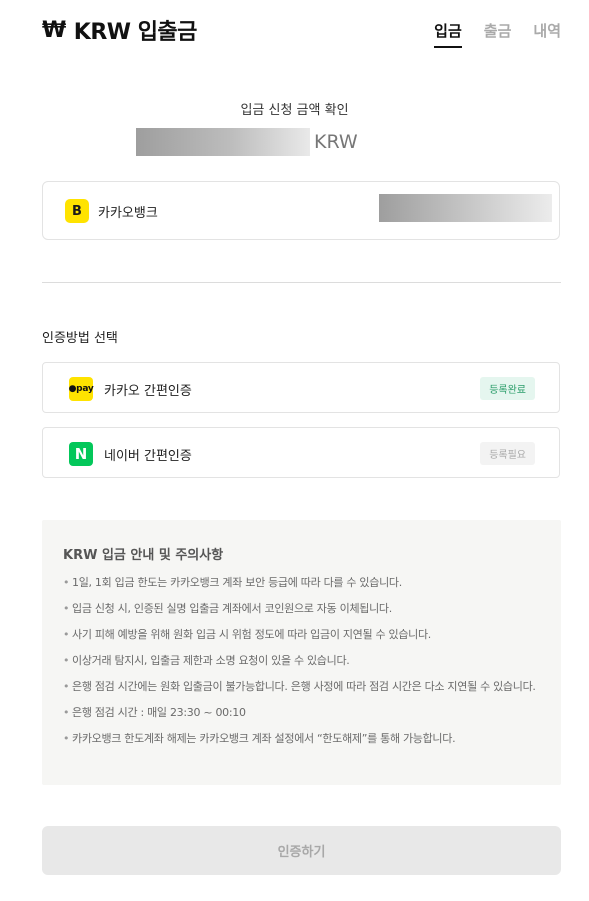 This screenshot has height=901, width=589. Describe the element at coordinates (148, 391) in the screenshot. I see `auth-option-label: 카카오 간편인증` at that location.